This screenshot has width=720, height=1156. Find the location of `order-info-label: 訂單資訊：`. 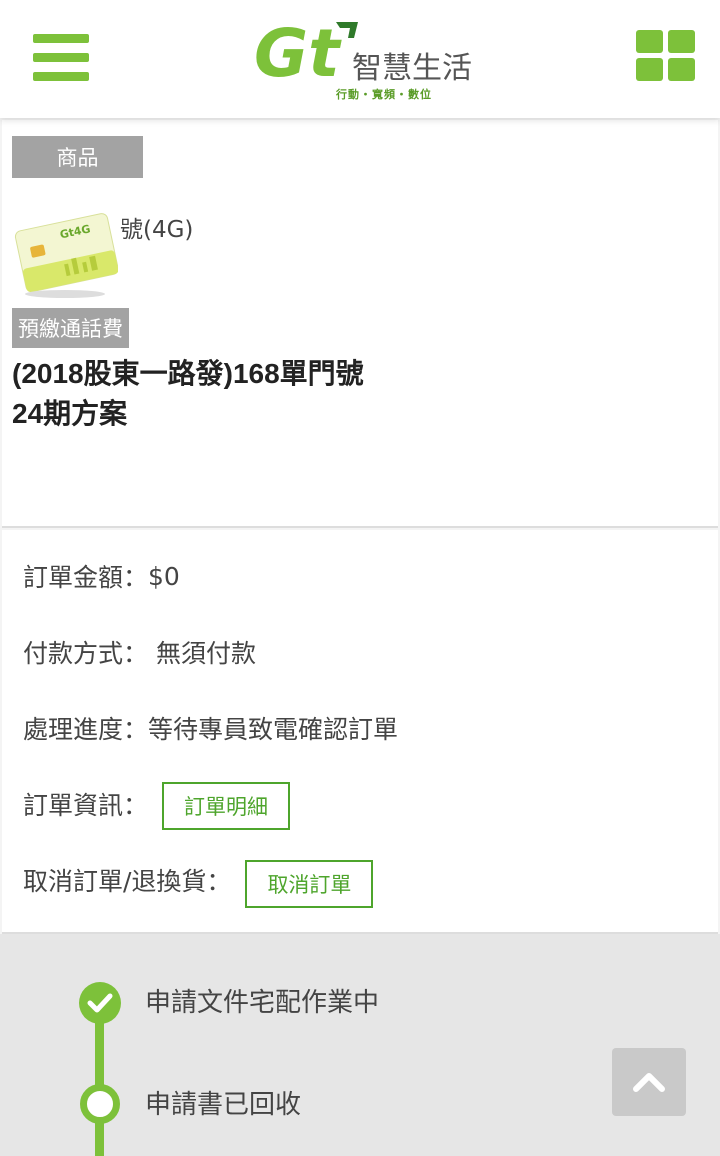

order-info-label: 訂單資訊： is located at coordinates (86, 805).